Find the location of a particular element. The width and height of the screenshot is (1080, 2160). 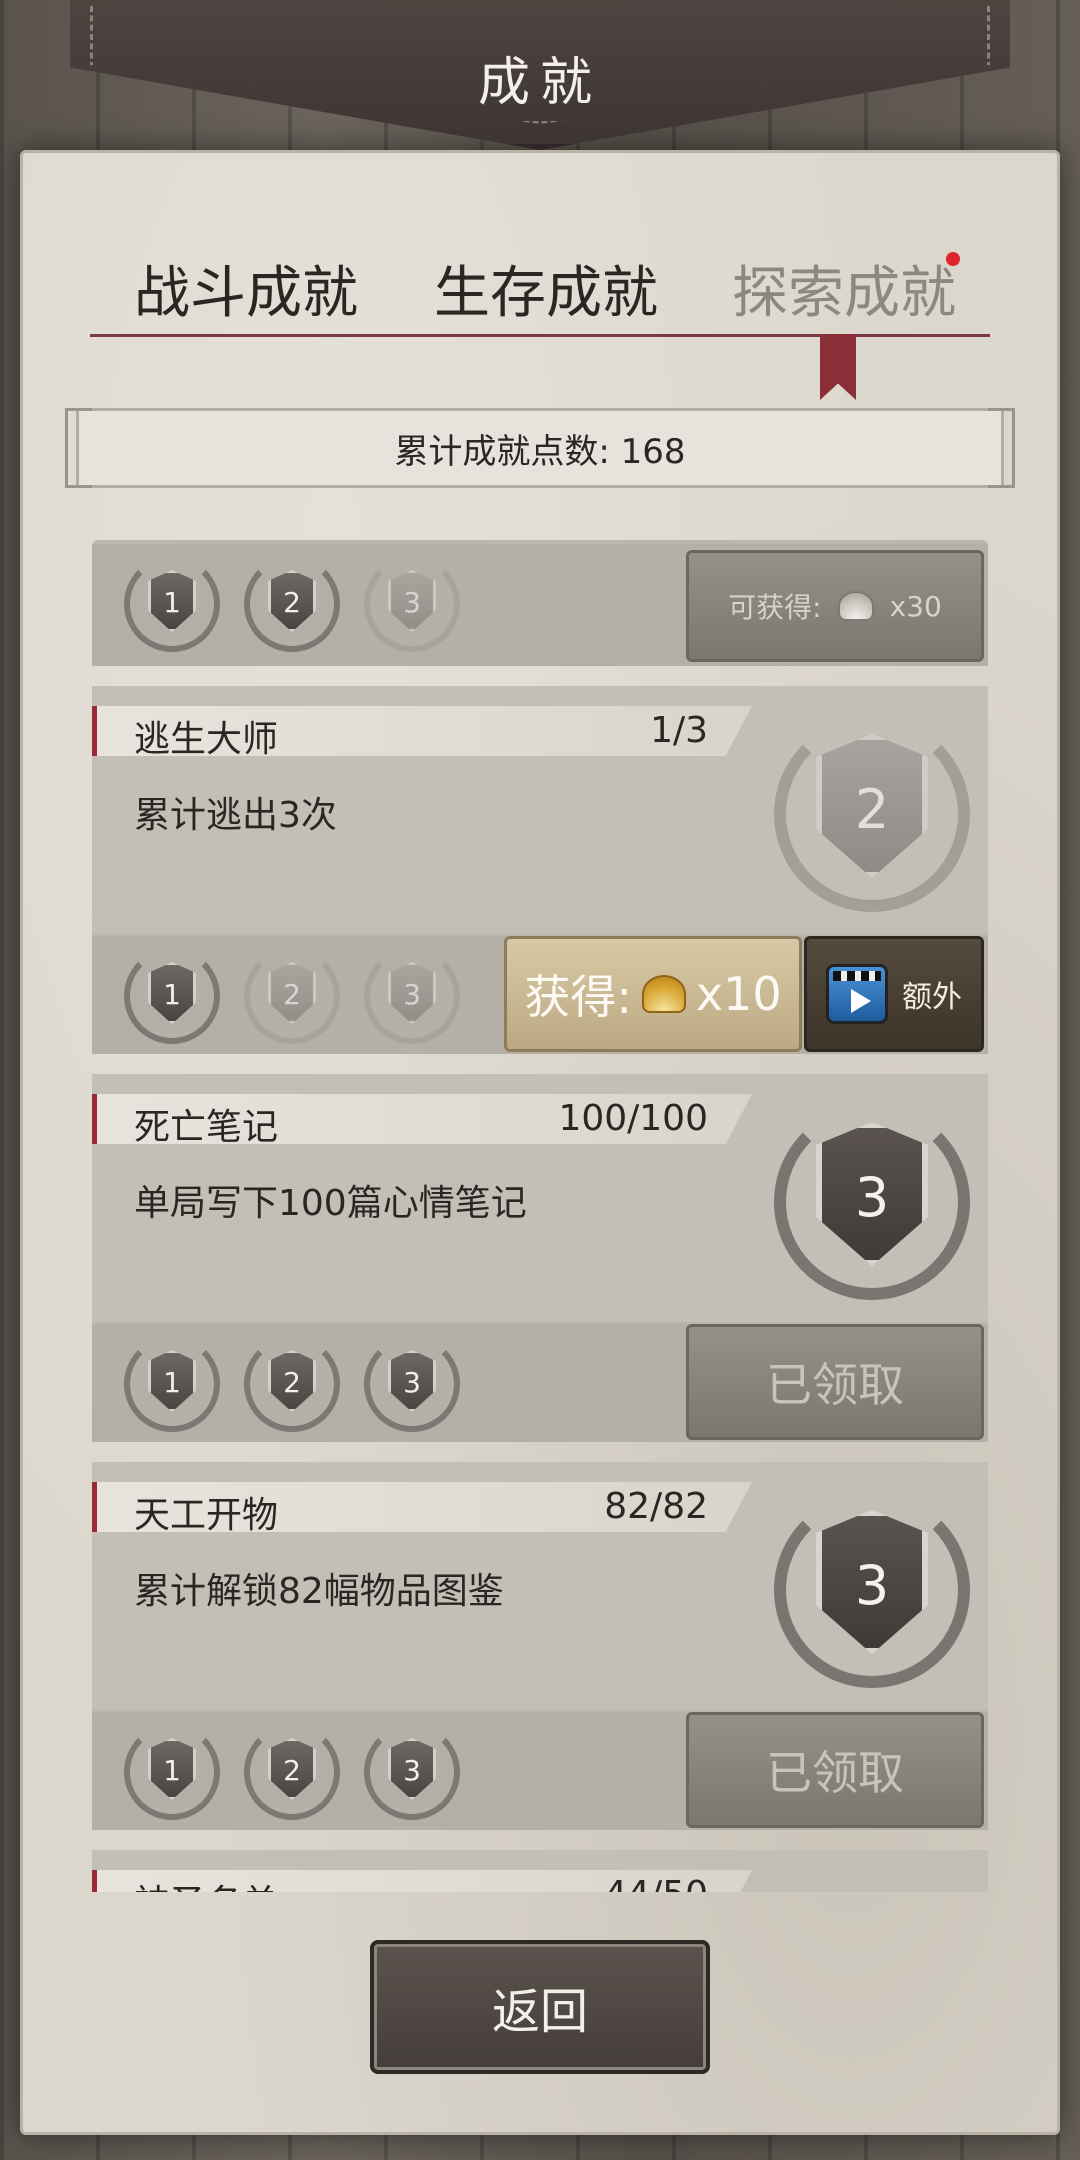

achievement-description: 累计解锁82幅物品图鉴 is located at coordinates (319, 1591).